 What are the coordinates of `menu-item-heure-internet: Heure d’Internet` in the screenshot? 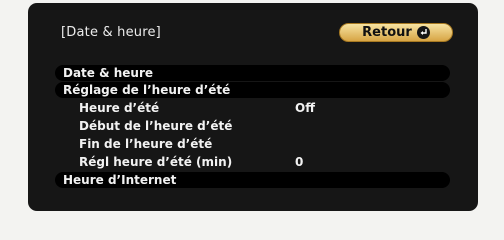 It's located at (252, 180).